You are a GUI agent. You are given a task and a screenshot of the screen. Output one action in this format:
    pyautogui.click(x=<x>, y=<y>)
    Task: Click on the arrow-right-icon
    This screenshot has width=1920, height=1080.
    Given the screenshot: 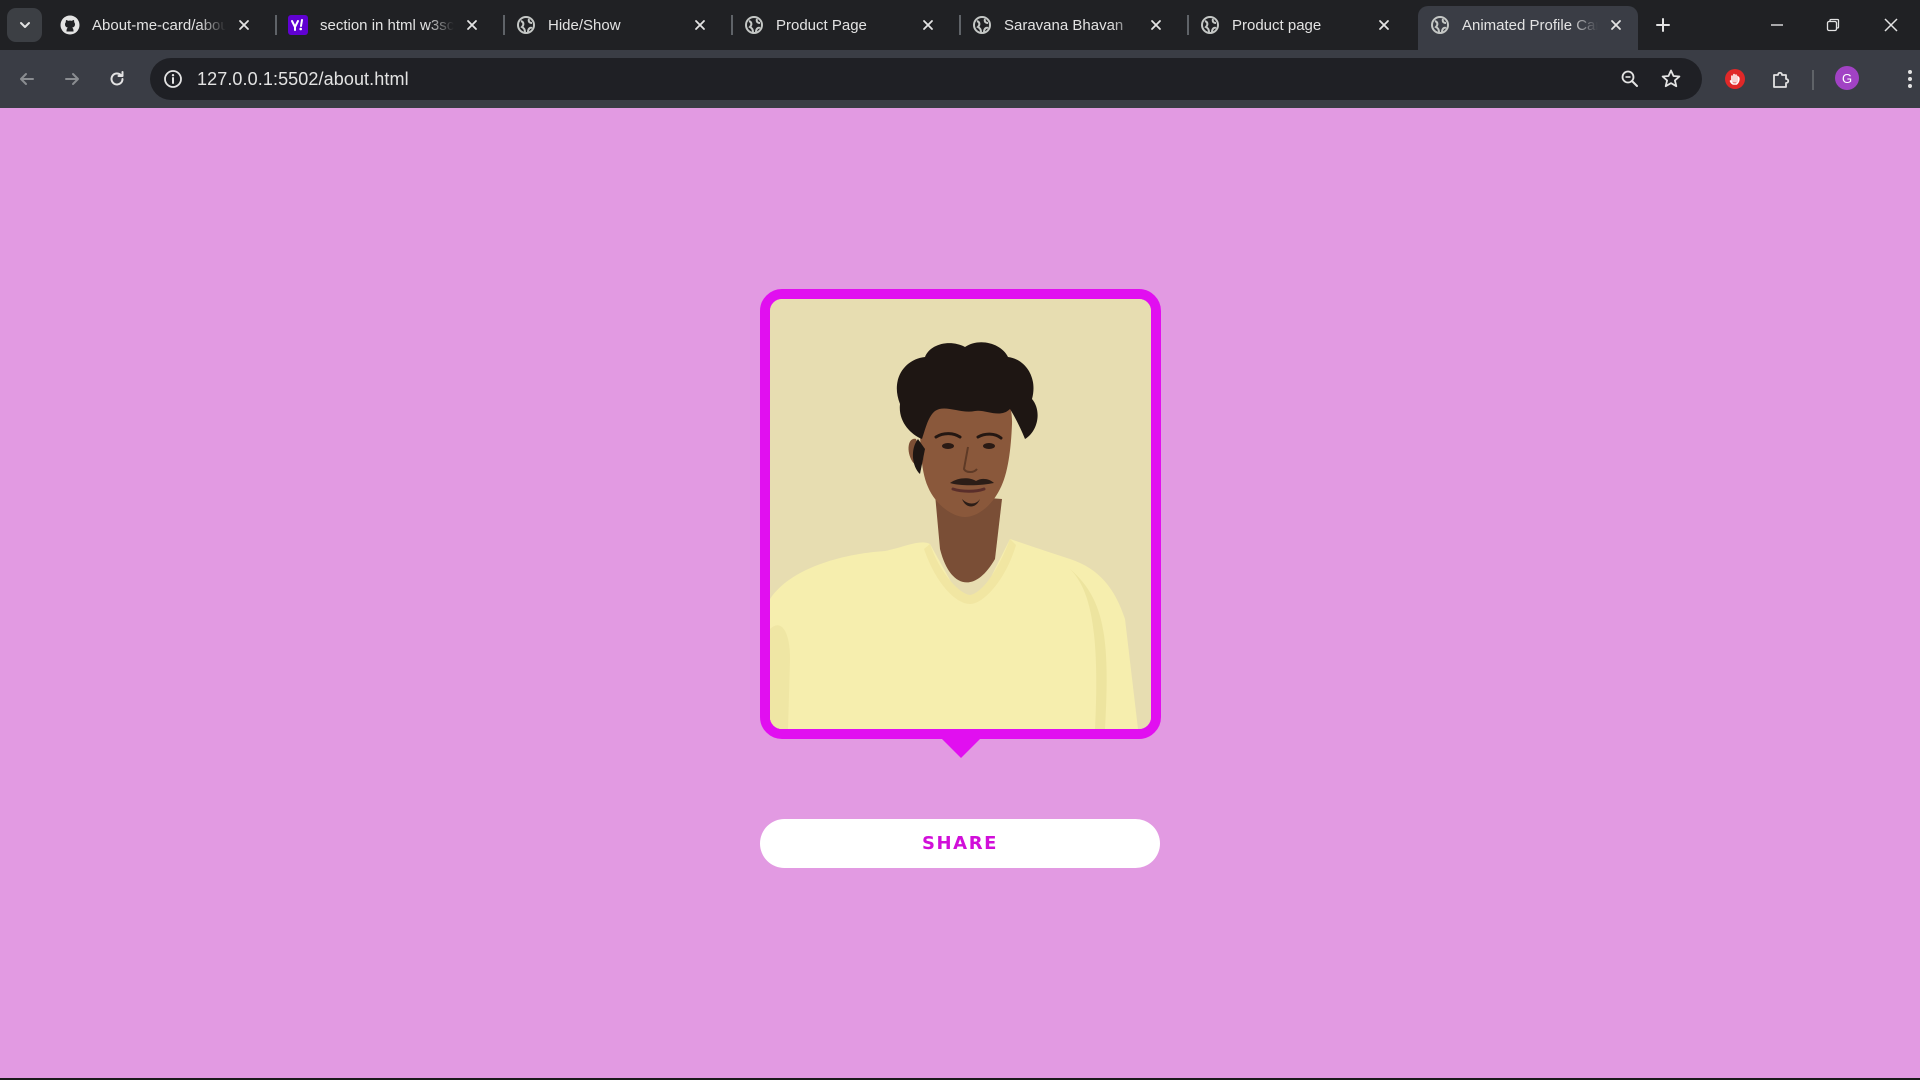 What is the action you would take?
    pyautogui.click(x=72, y=79)
    